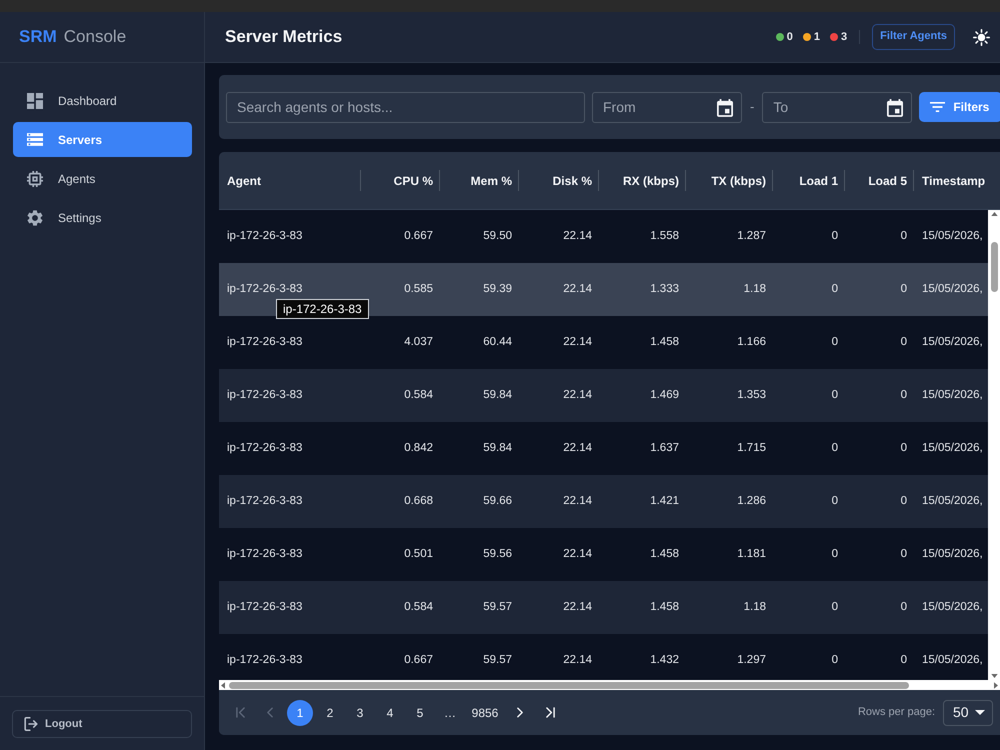 The image size is (1000, 750). I want to click on metric-value: 1.558, so click(664, 236).